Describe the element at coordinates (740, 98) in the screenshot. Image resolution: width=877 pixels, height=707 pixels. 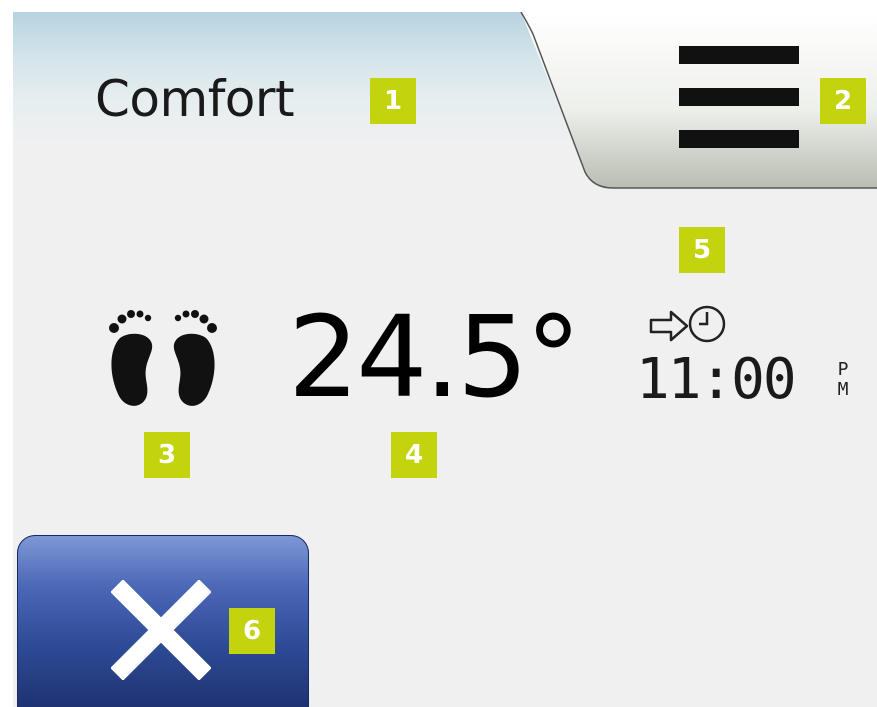
I see `menu-icon` at that location.